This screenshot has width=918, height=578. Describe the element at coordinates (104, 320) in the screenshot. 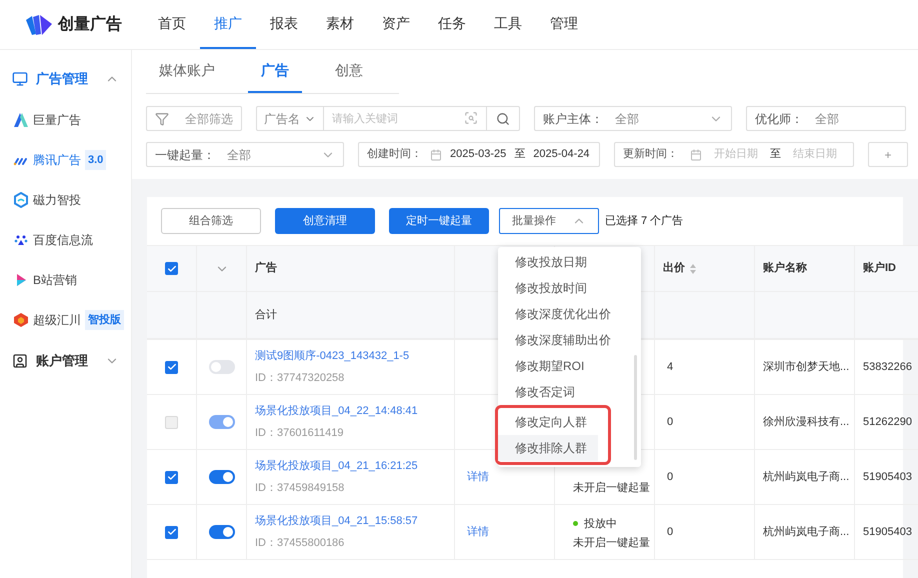

I see `version-badge: 智投版` at that location.